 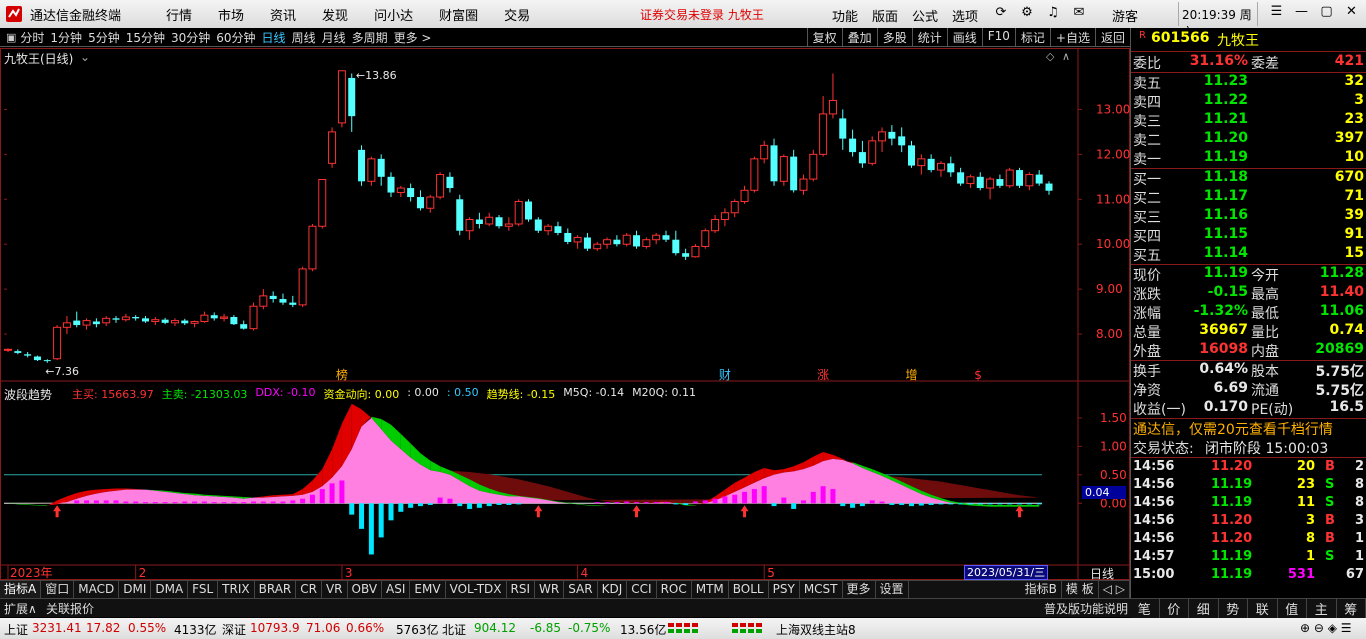 I want to click on event-mark: $, so click(x=978, y=375).